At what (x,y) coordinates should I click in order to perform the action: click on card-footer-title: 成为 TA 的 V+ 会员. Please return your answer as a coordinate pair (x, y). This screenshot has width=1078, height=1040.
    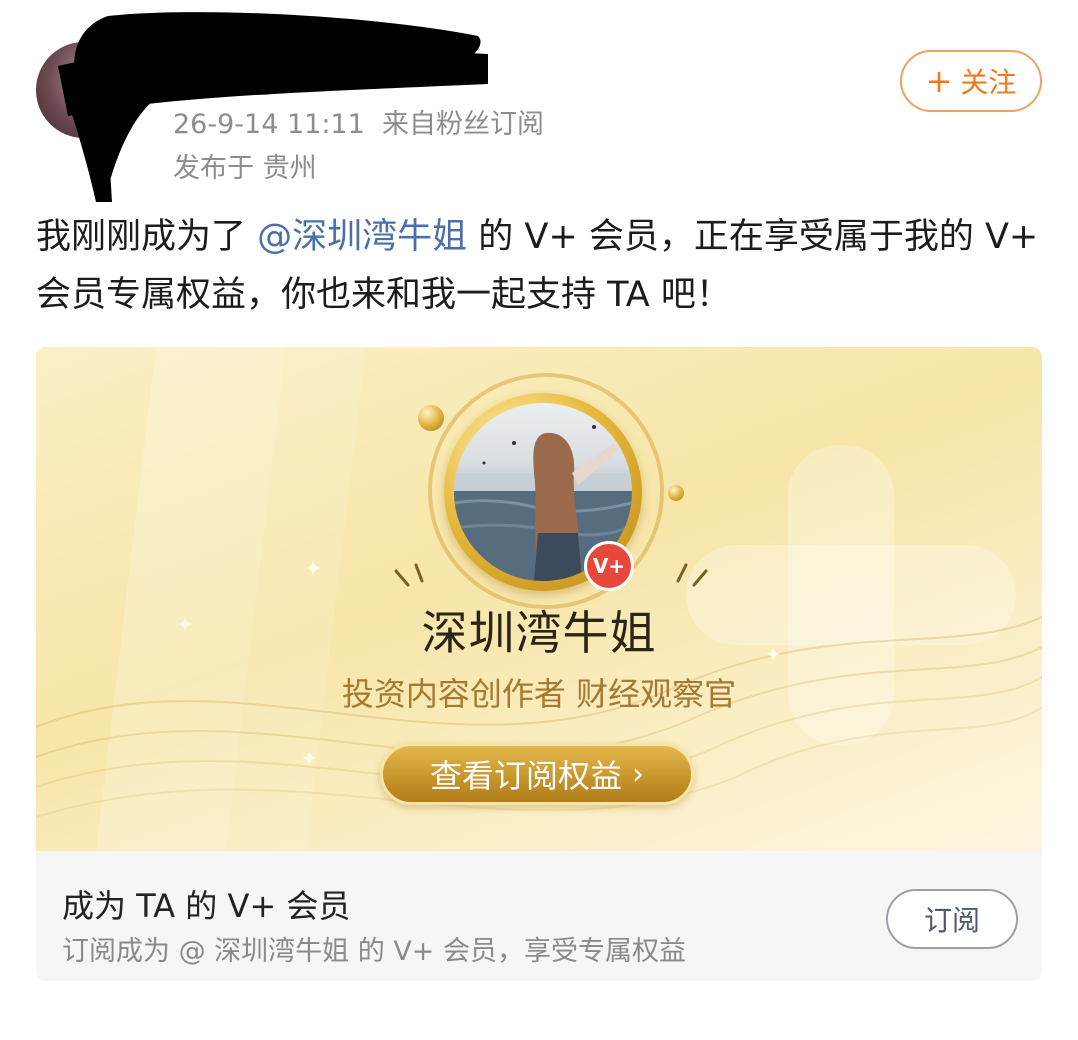
    Looking at the image, I should click on (206, 906).